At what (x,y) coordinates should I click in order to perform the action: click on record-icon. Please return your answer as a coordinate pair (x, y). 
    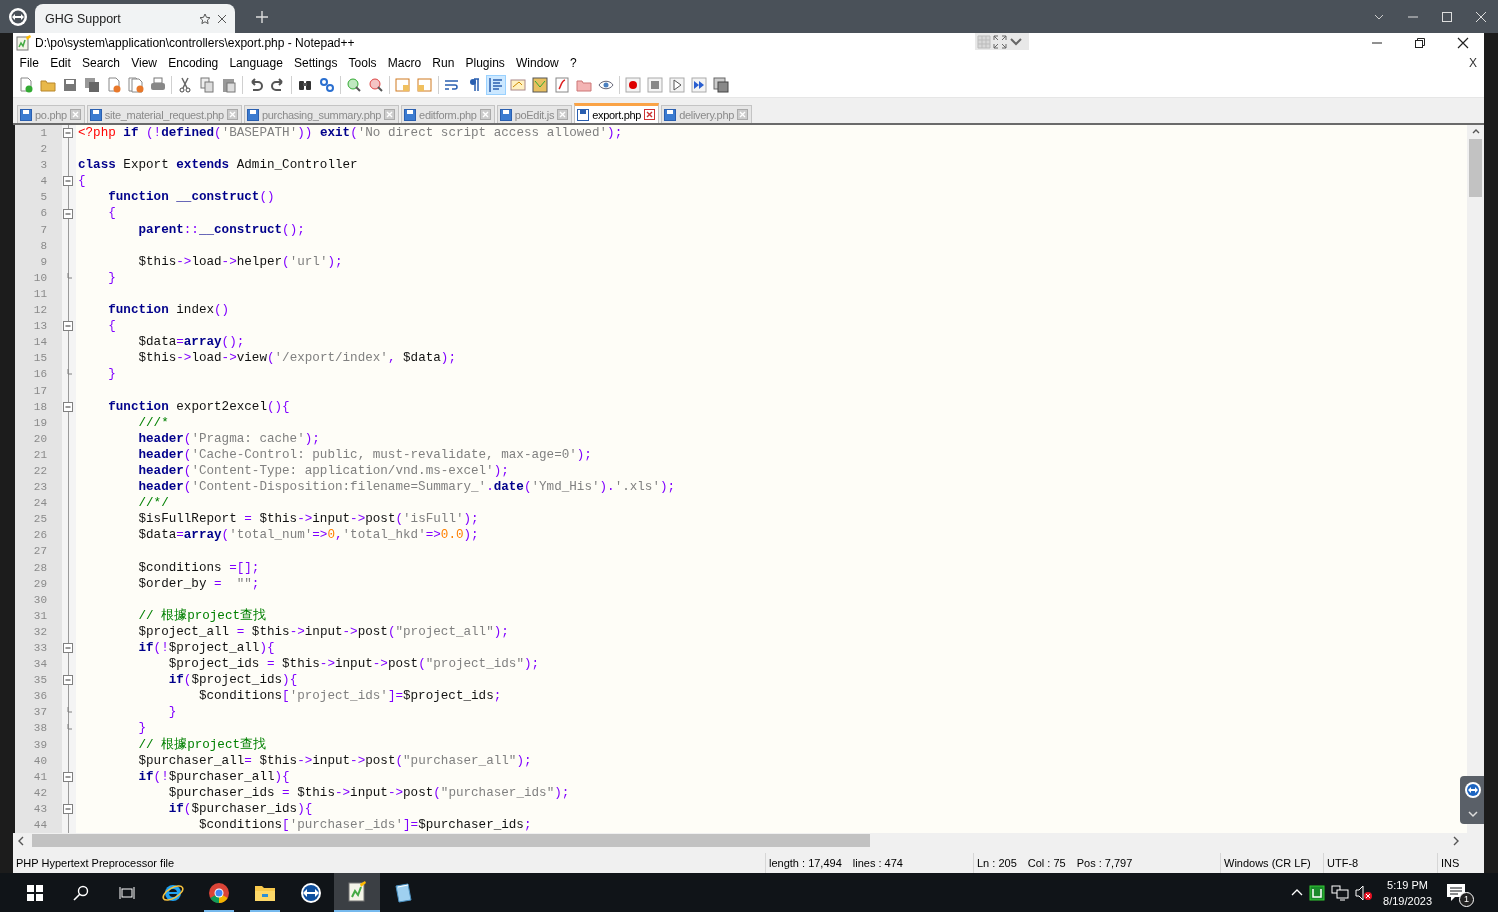
    Looking at the image, I should click on (633, 85).